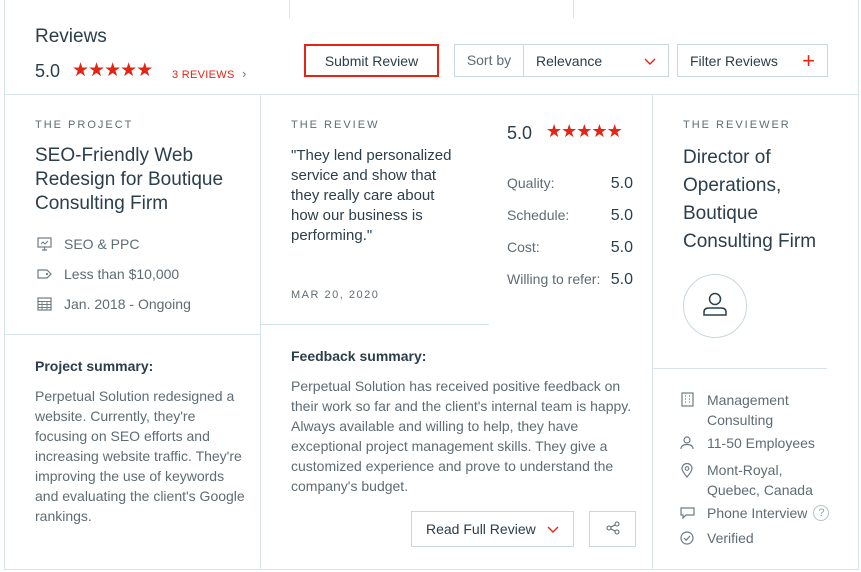  I want to click on review-stars: ★★★★★, so click(584, 131).